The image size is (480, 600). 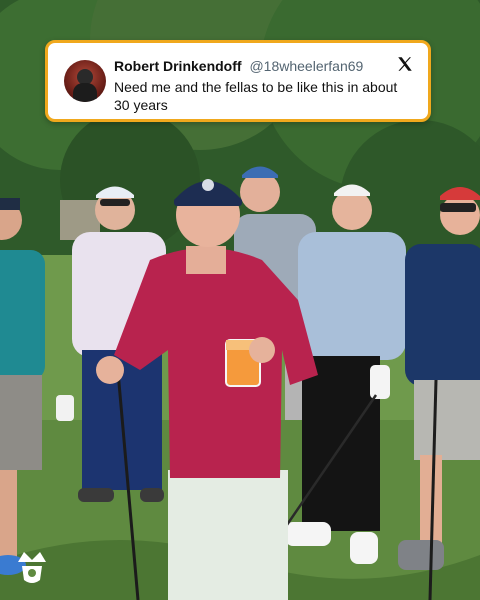 I want to click on x-logo-icon, so click(x=405, y=64).